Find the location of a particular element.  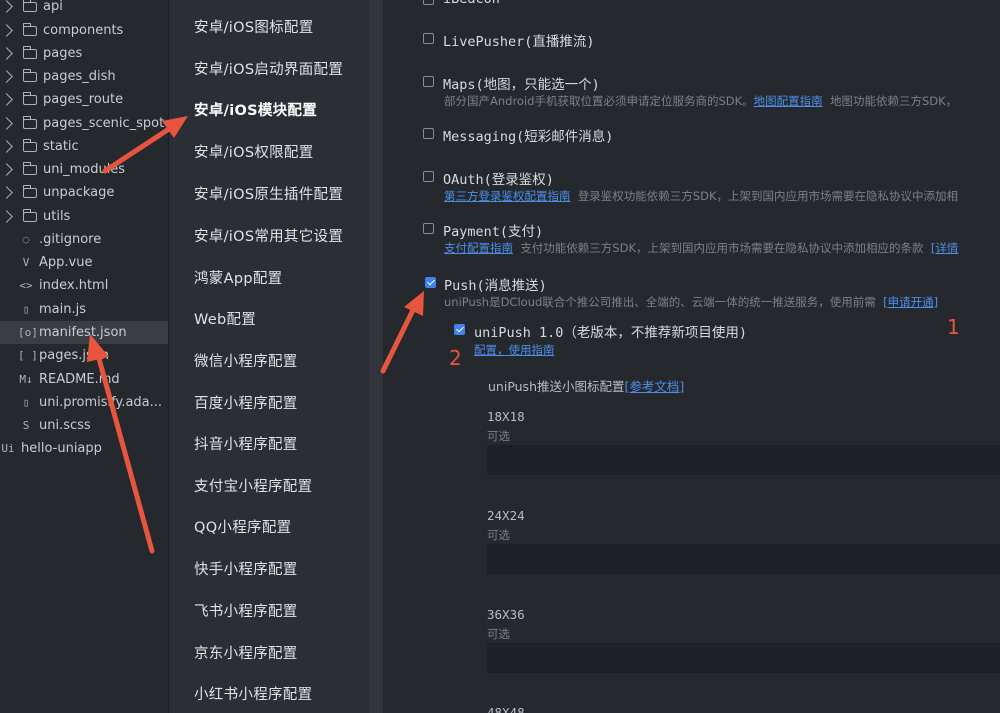

icon-size-label-36: 36X36 is located at coordinates (506, 614).